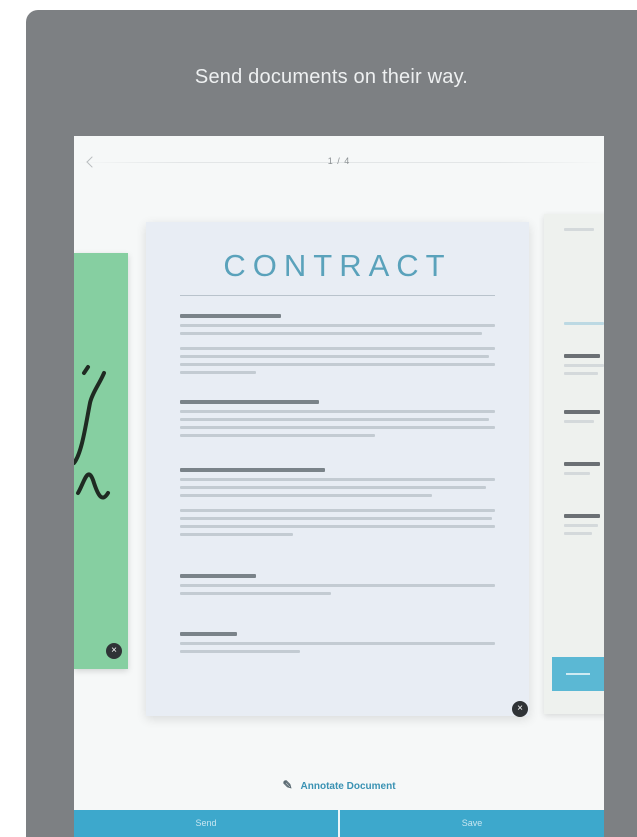 This screenshot has width=637, height=837. I want to click on save-button: Save, so click(472, 823).